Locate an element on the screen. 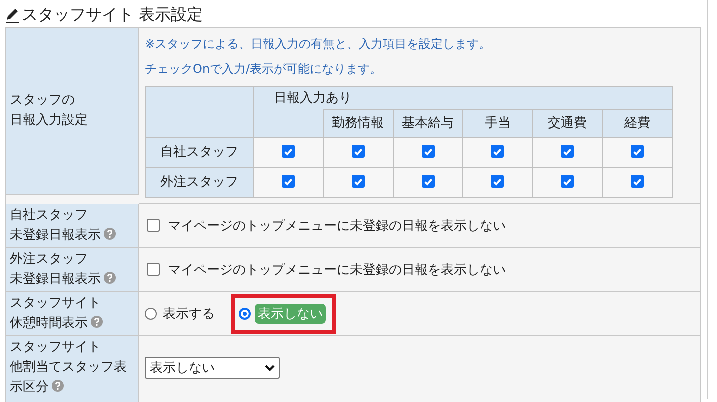 The width and height of the screenshot is (717, 402). setting-label: 他割当てスタッフ表示区分 is located at coordinates (68, 377).